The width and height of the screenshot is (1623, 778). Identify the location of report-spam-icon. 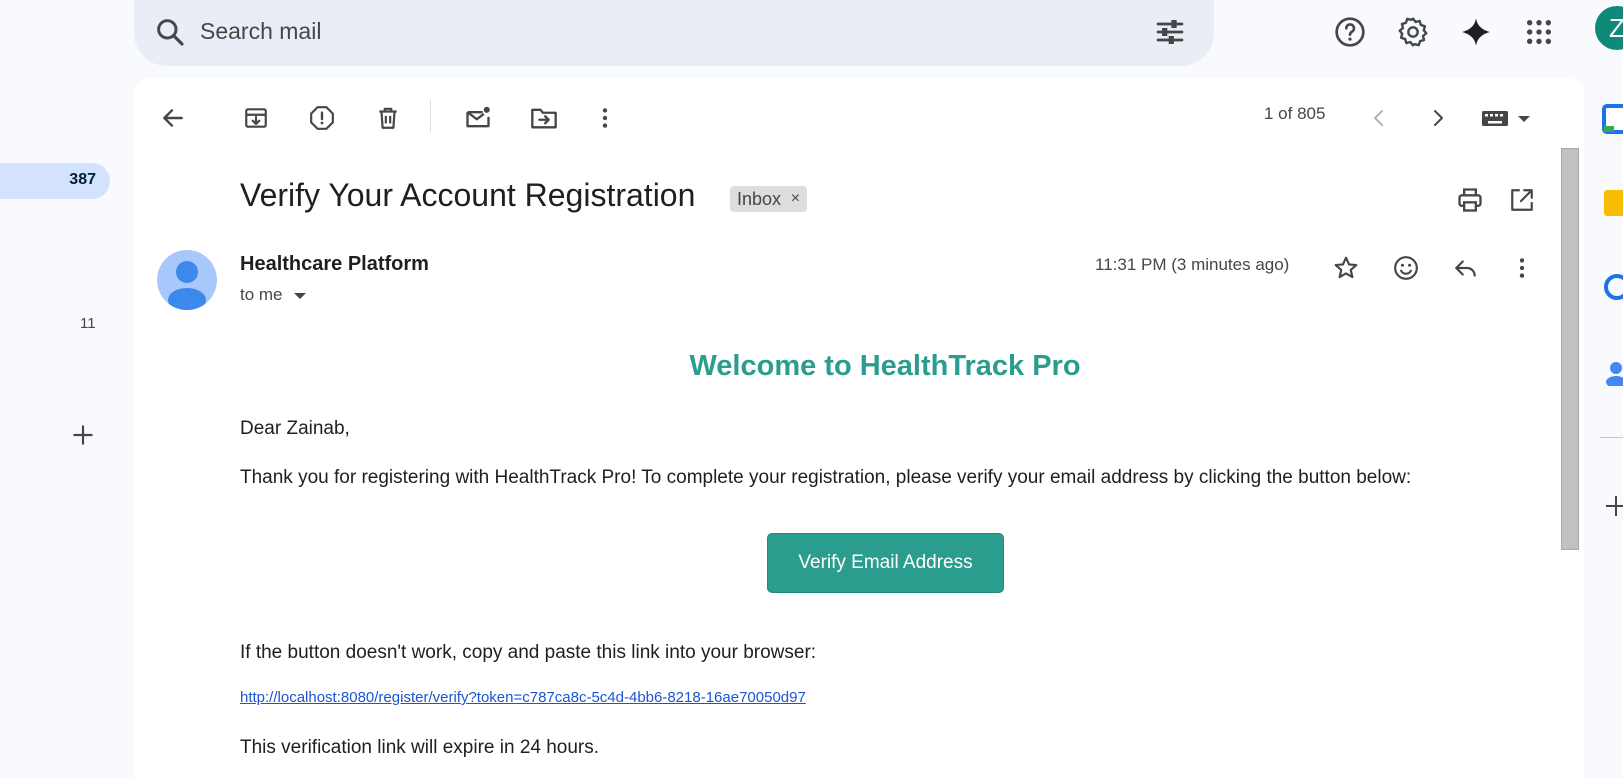
(322, 118).